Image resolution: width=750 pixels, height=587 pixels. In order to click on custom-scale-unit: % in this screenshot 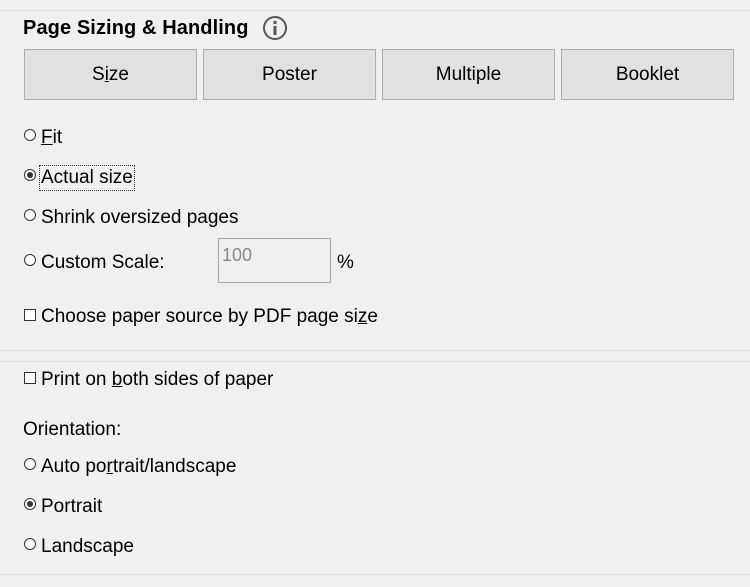, I will do `click(345, 262)`.